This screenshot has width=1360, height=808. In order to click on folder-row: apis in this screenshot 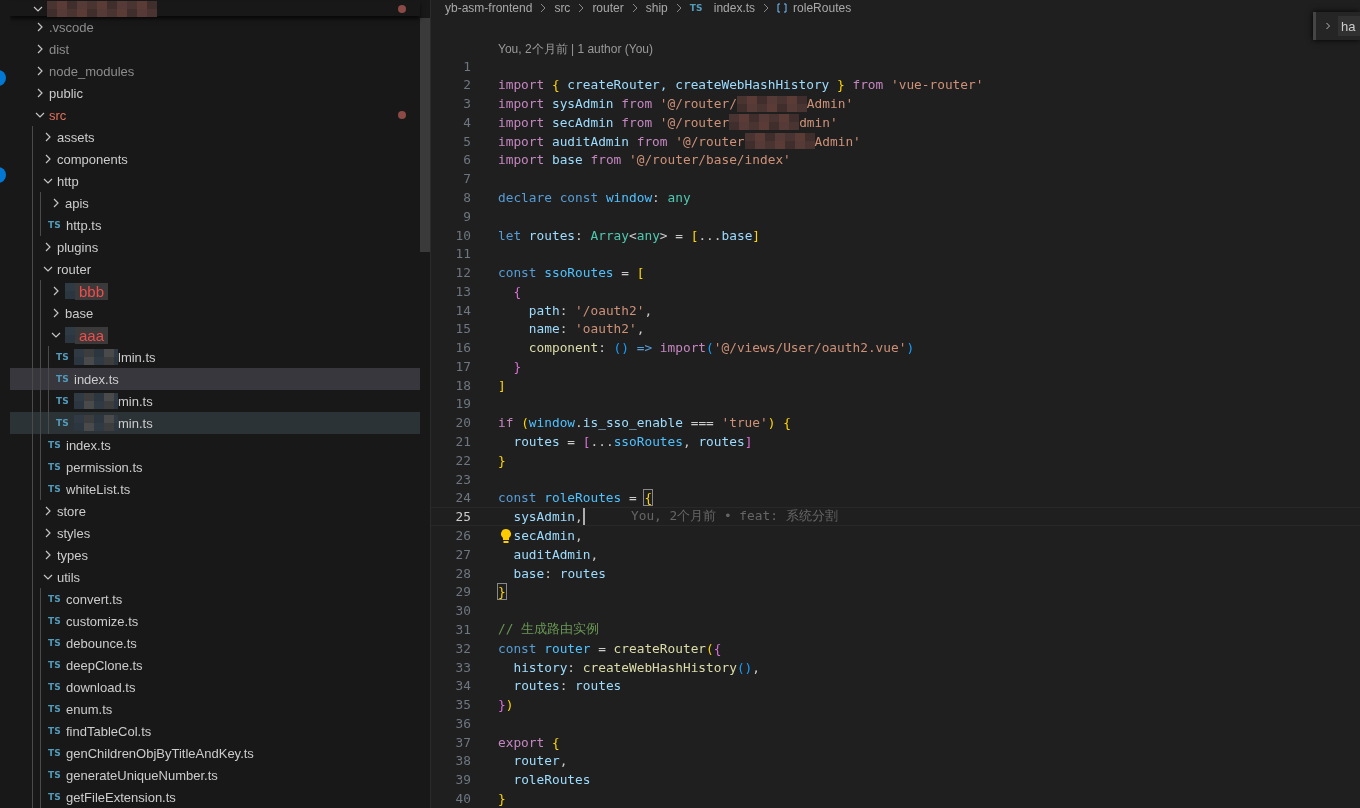, I will do `click(215, 203)`.